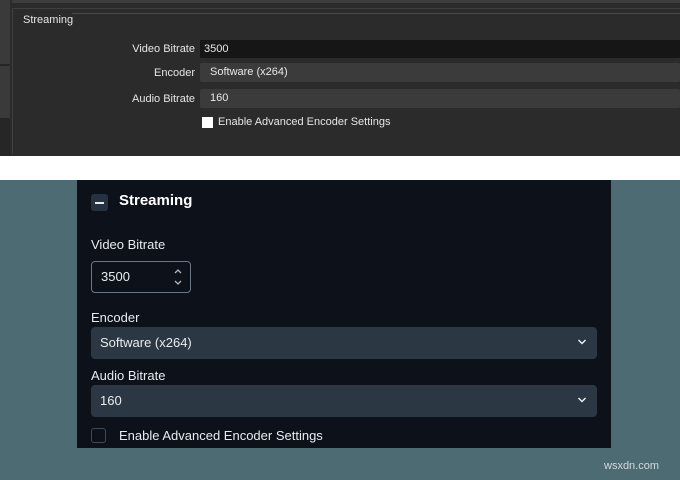 The width and height of the screenshot is (680, 480). What do you see at coordinates (304, 122) in the screenshot?
I see `old-advanced-checkbox-label: Enable Advanced Encoder Settings` at bounding box center [304, 122].